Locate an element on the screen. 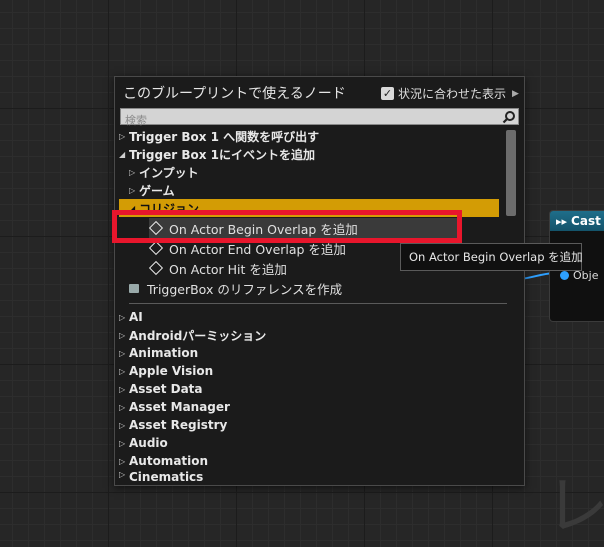 Image resolution: width=604 pixels, height=547 pixels. category-item: ▷ Cinematics is located at coordinates (161, 476).